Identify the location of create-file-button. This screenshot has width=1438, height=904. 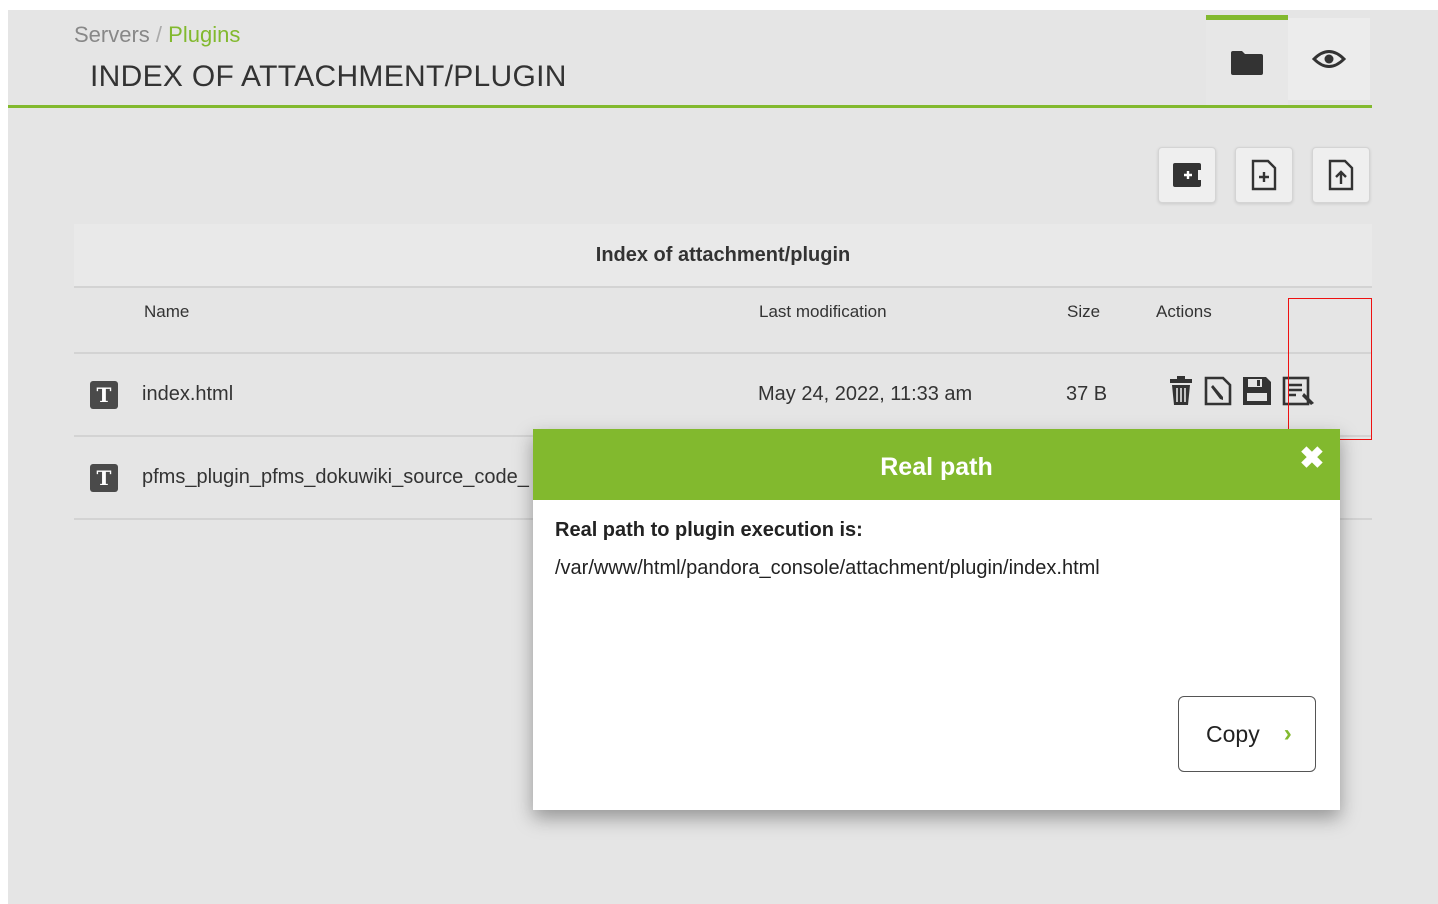
(1264, 175).